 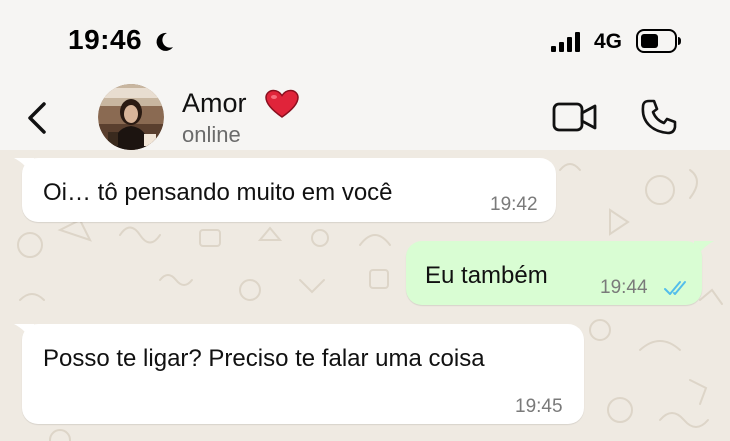 I want to click on message-time: 19:44, so click(x=624, y=287).